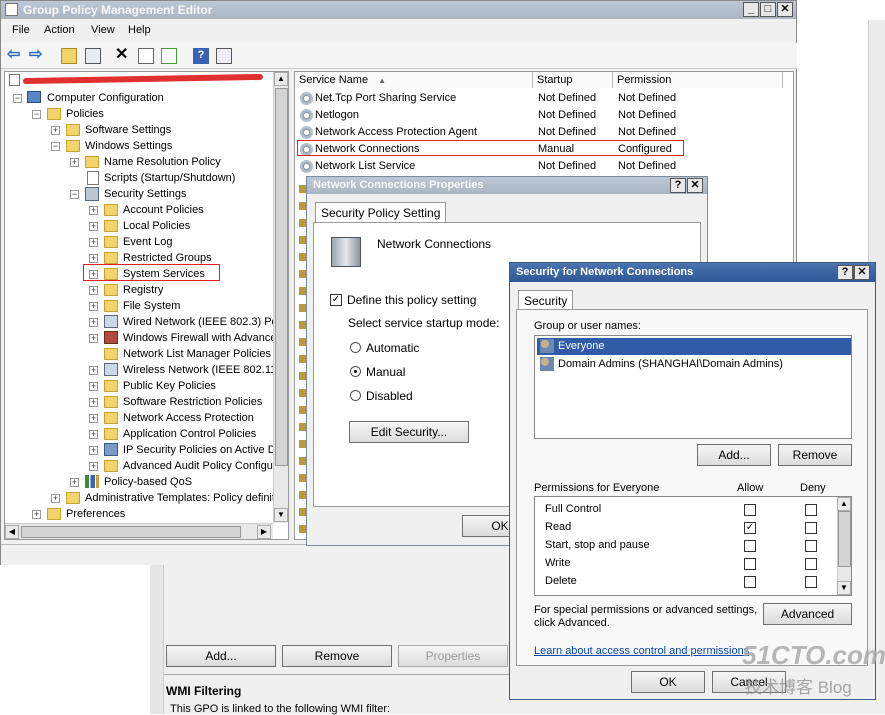  I want to click on tree-item-administrative-templates: Administrative Templates: Policy definit, so click(180, 498).